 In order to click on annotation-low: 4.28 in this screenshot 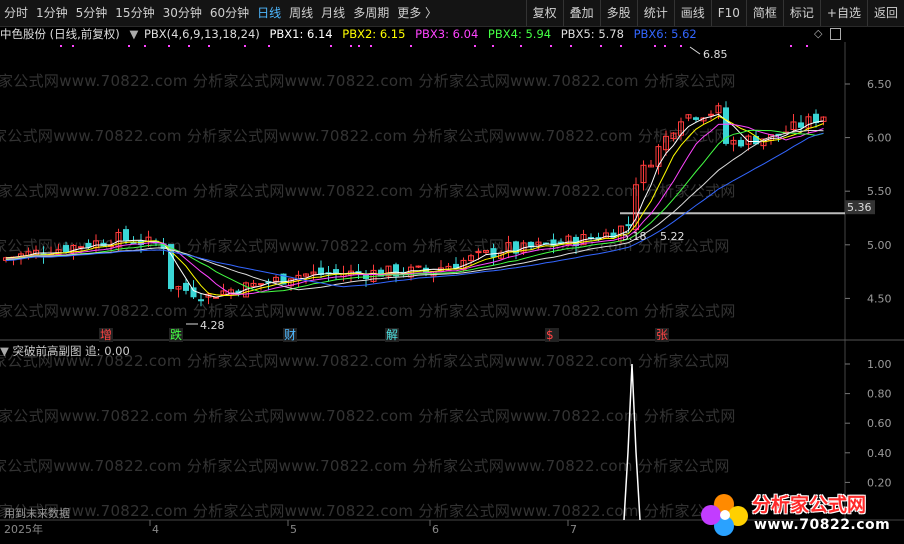, I will do `click(212, 325)`.